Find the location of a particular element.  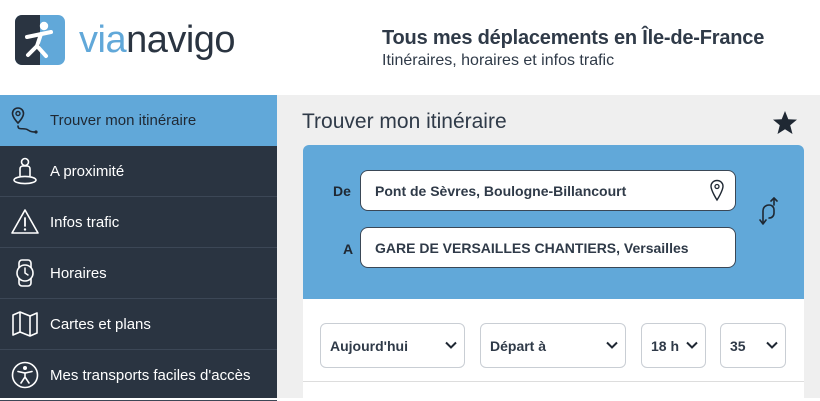

location-pin-icon is located at coordinates (717, 191).